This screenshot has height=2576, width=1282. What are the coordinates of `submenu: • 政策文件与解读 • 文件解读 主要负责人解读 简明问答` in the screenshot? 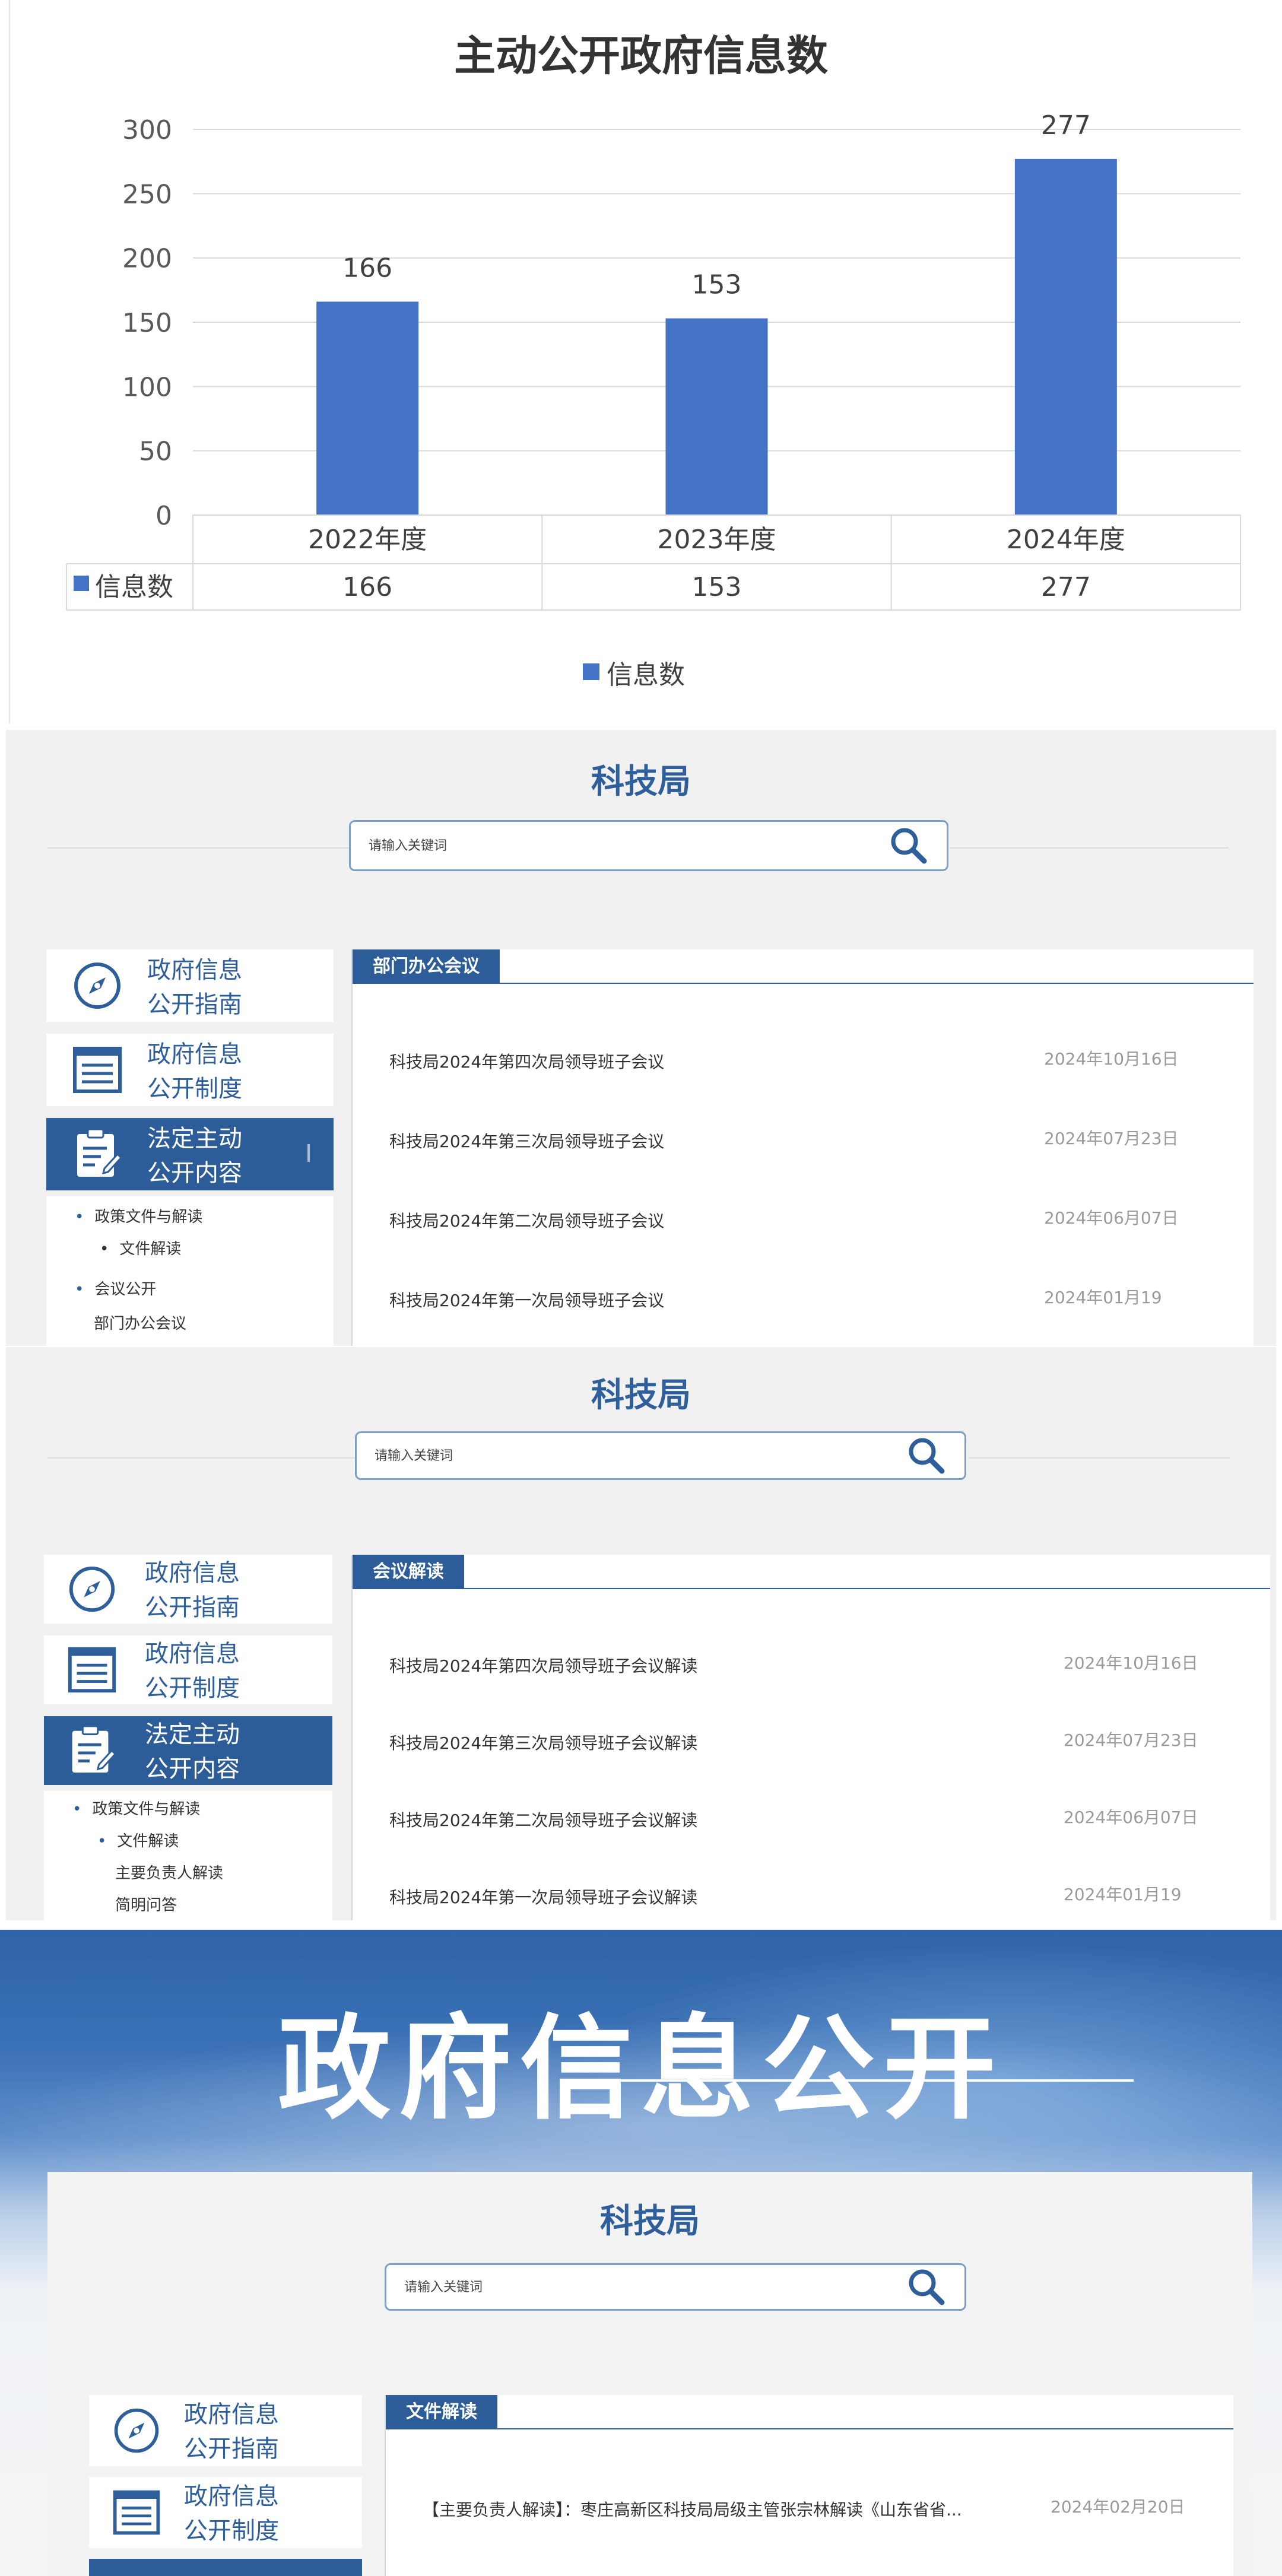 It's located at (188, 1855).